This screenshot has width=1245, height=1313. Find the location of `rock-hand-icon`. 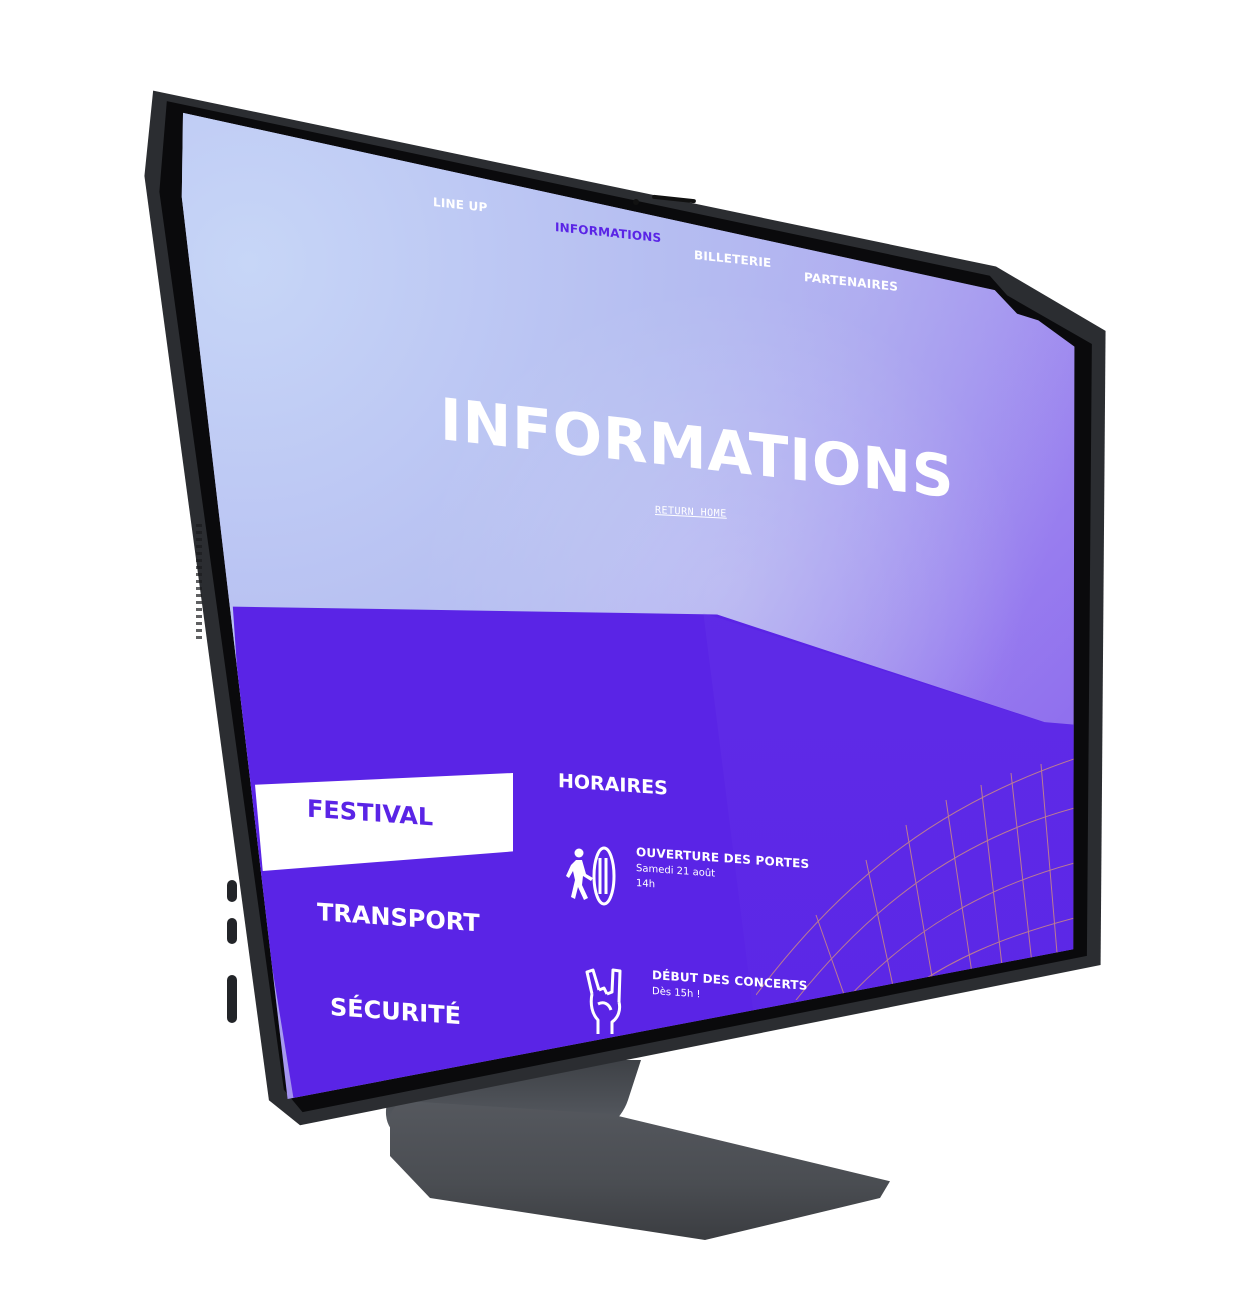

rock-hand-icon is located at coordinates (603, 1001).